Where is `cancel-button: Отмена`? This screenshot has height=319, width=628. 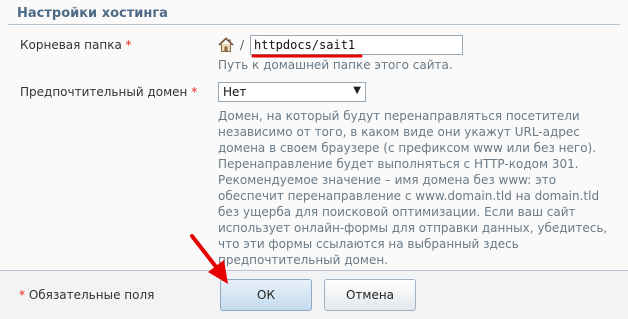 cancel-button: Отмена is located at coordinates (370, 295).